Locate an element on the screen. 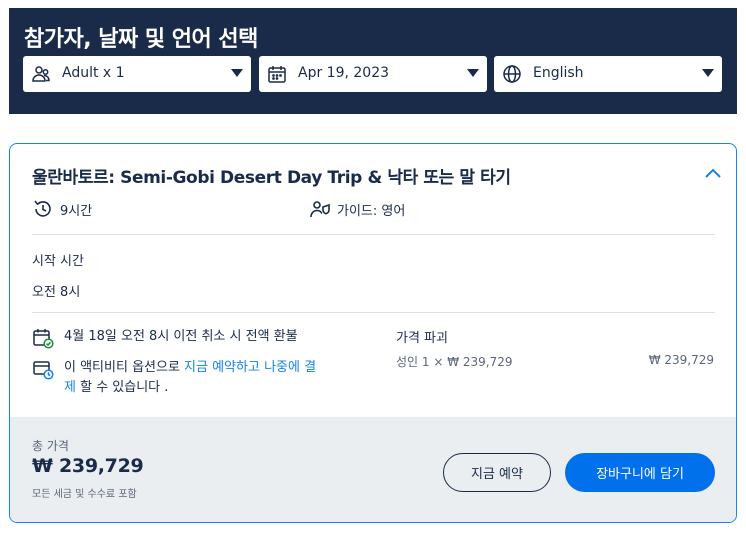 This screenshot has height=537, width=746. book-now-button: 지금 예약 is located at coordinates (497, 472).